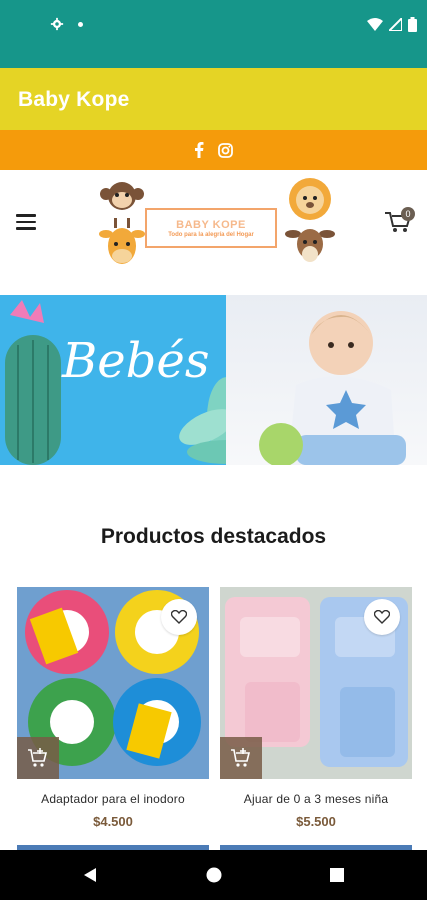  What do you see at coordinates (113, 713) in the screenshot?
I see `product-card: Adaptador para el inodoro $4.500` at bounding box center [113, 713].